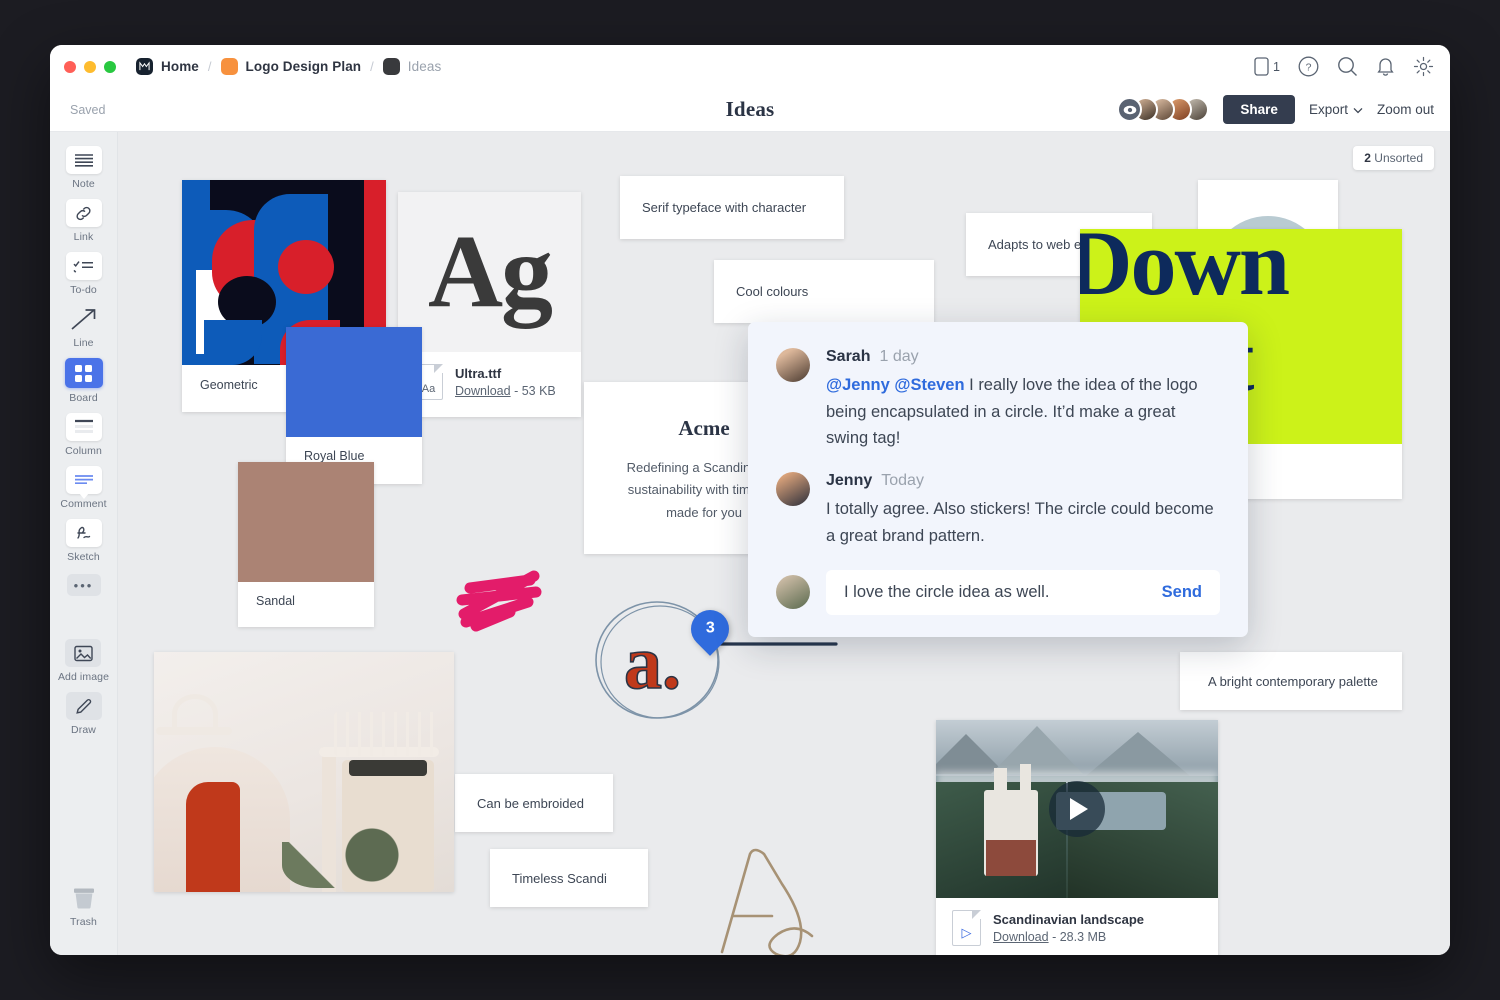  I want to click on note-card: Serif typeface with character, so click(732, 207).